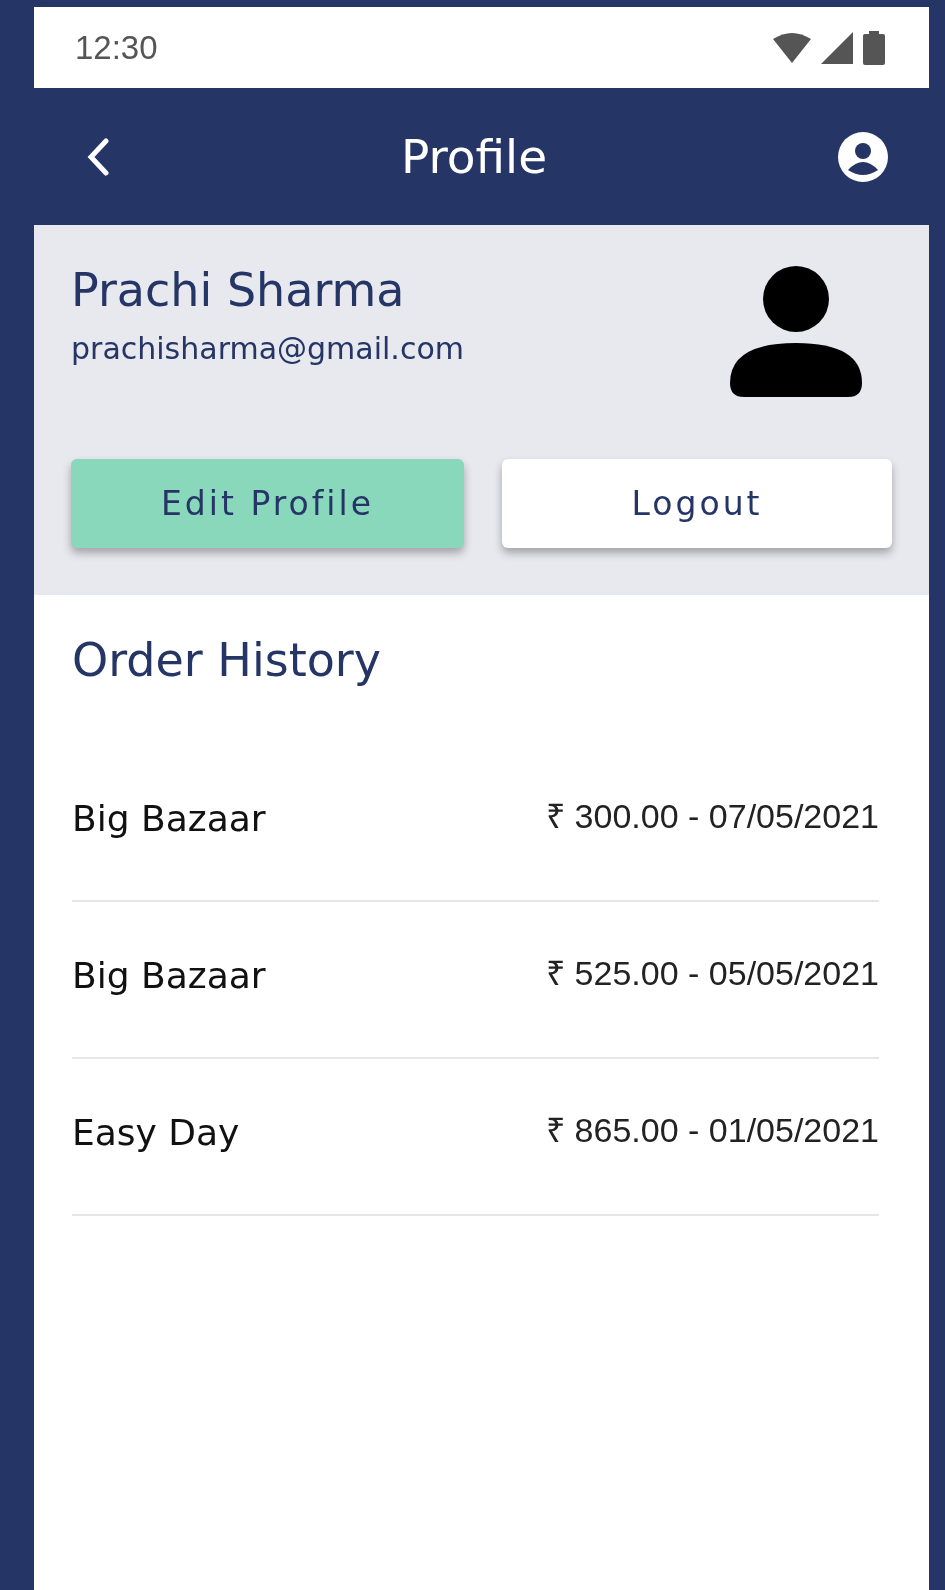  Describe the element at coordinates (116, 47) in the screenshot. I see `status-time: 12:30` at that location.